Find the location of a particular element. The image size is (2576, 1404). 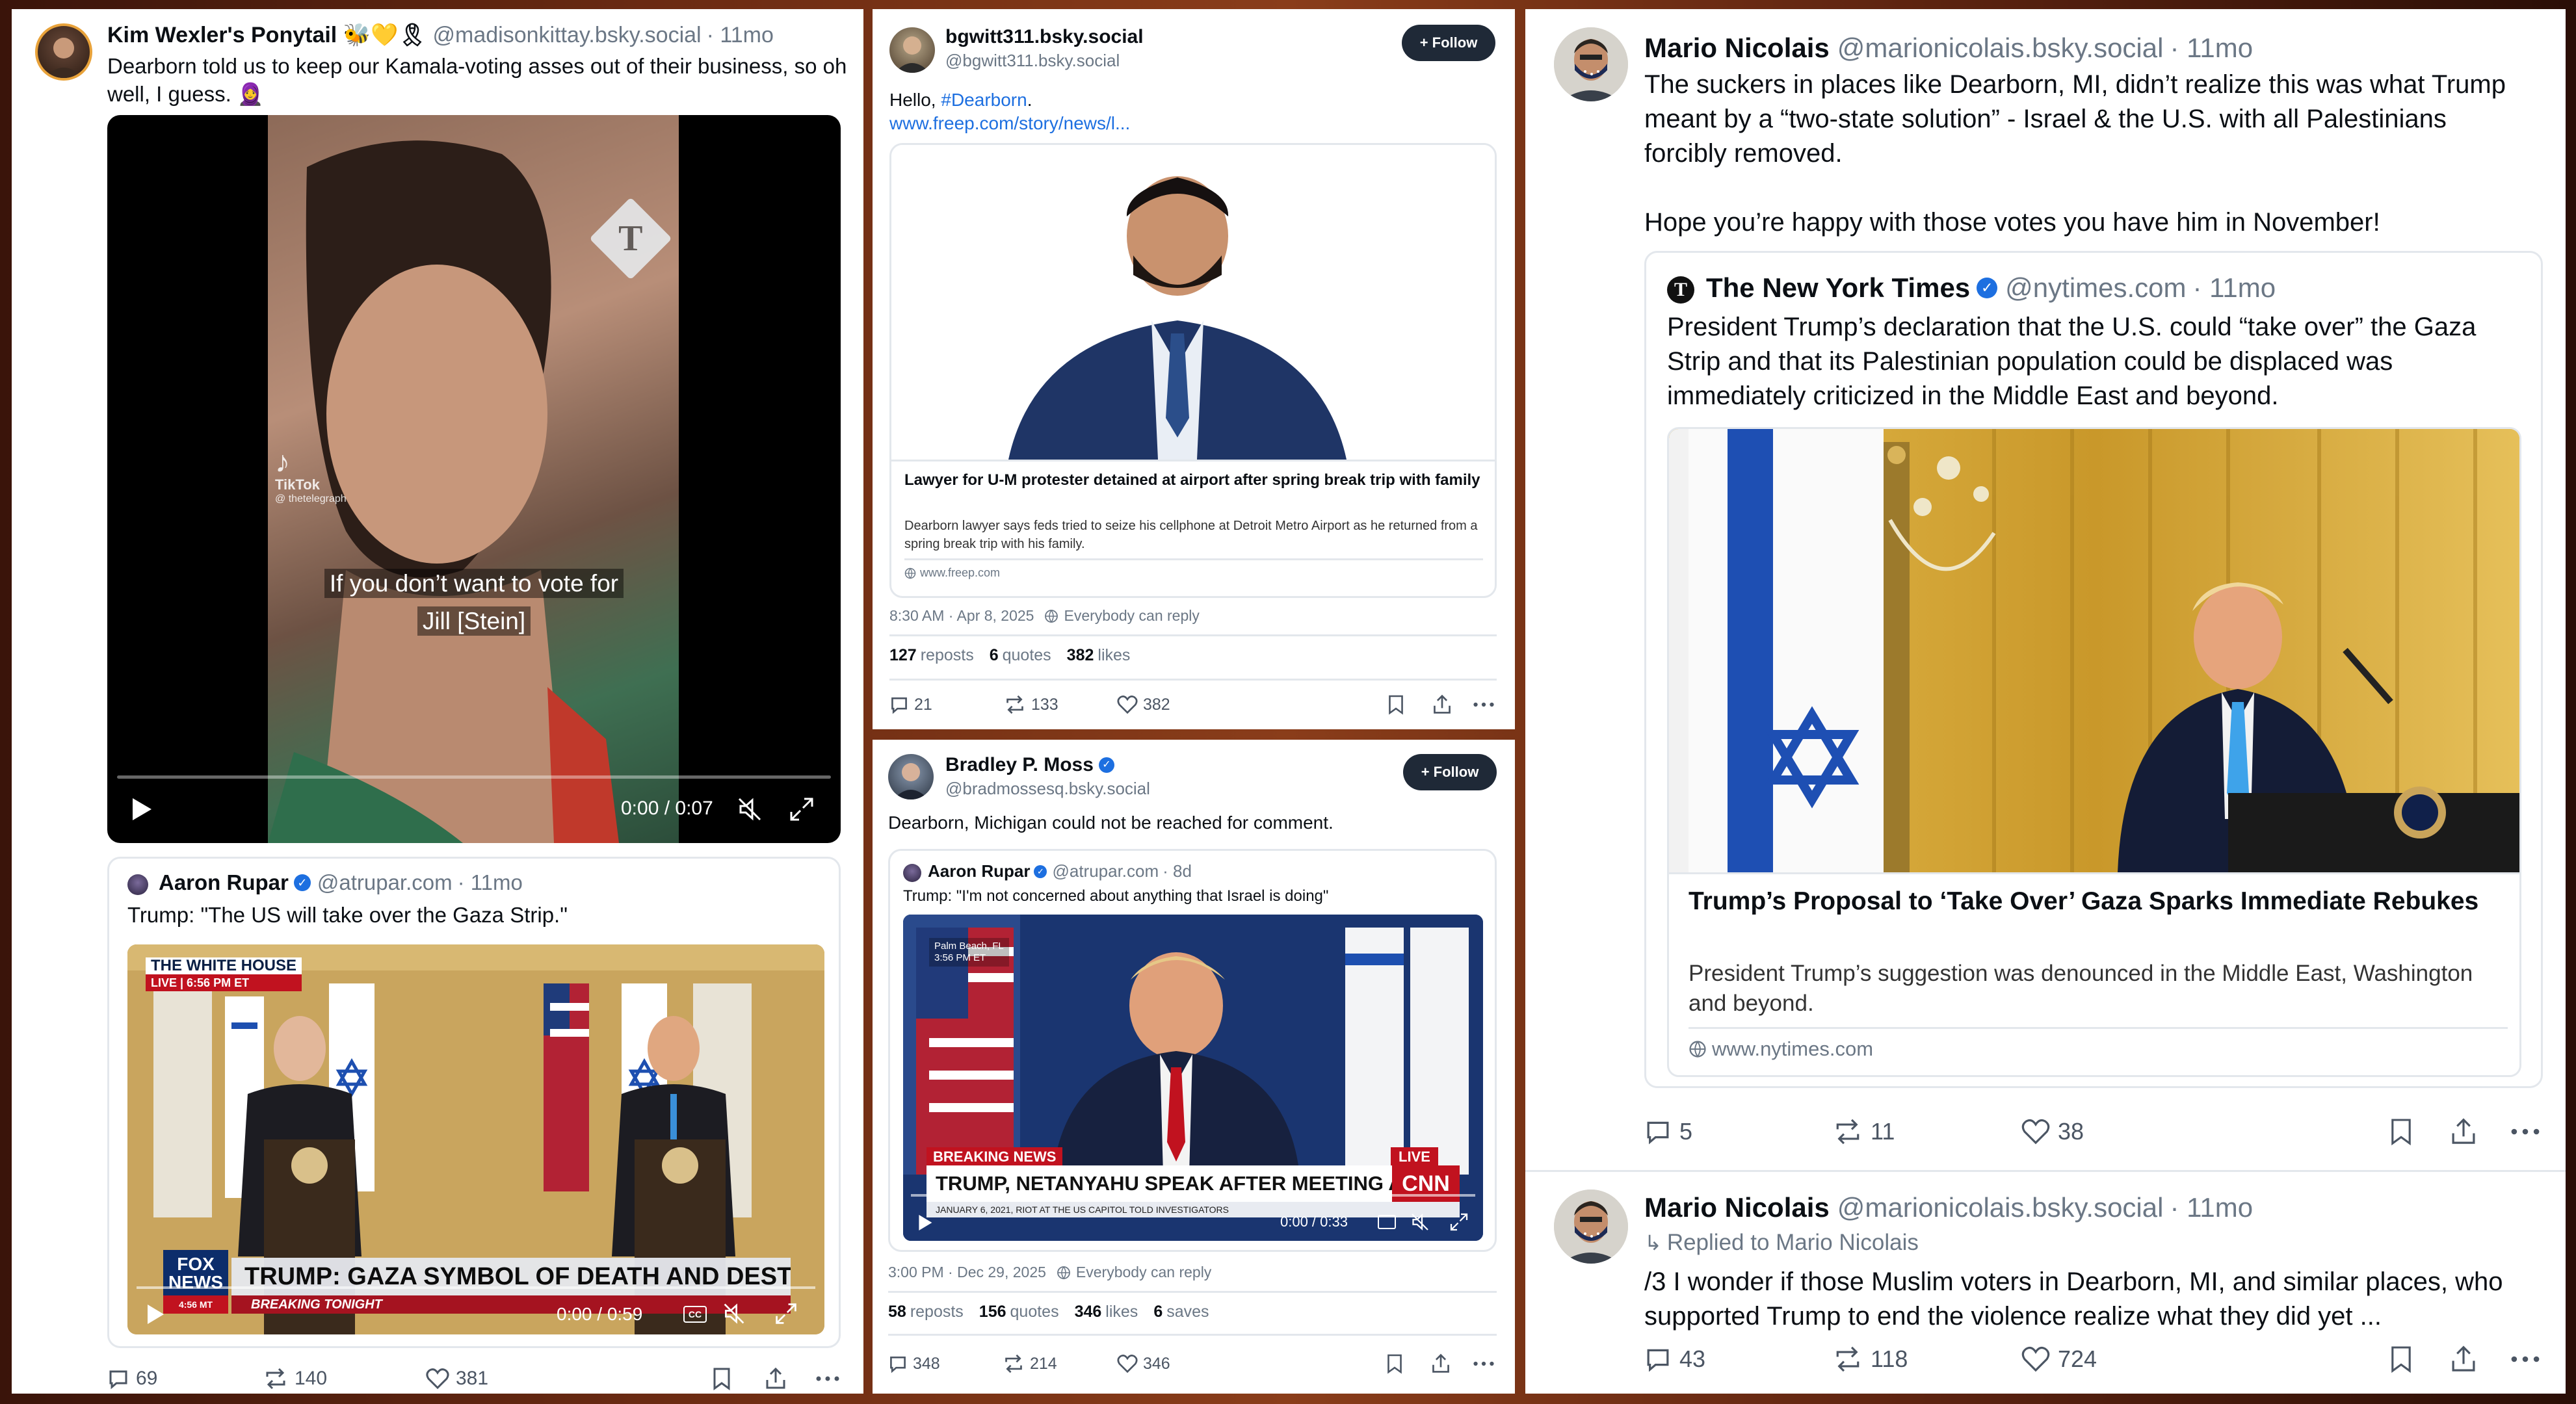

like-button: 38 is located at coordinates (2052, 1132).